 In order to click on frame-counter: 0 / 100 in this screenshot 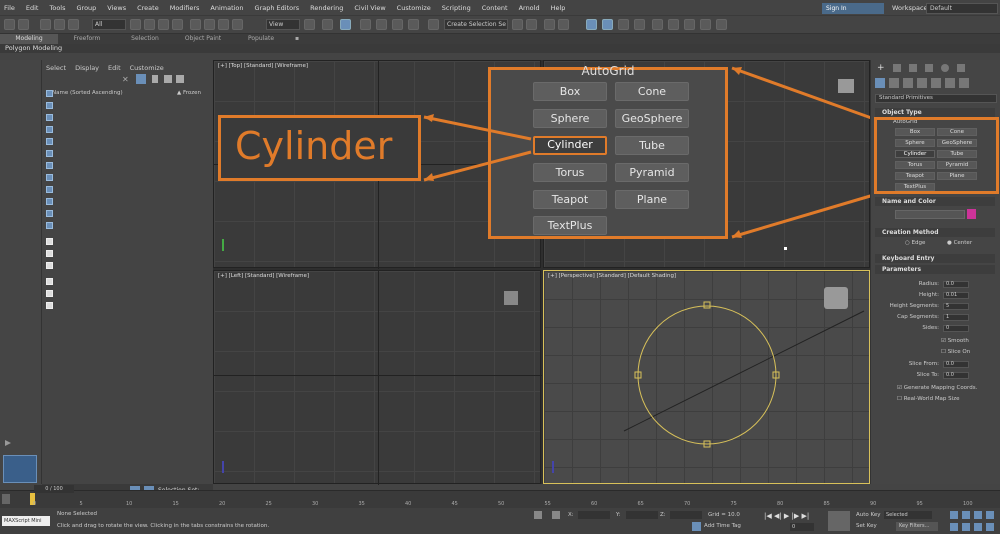, I will do `click(54, 489)`.